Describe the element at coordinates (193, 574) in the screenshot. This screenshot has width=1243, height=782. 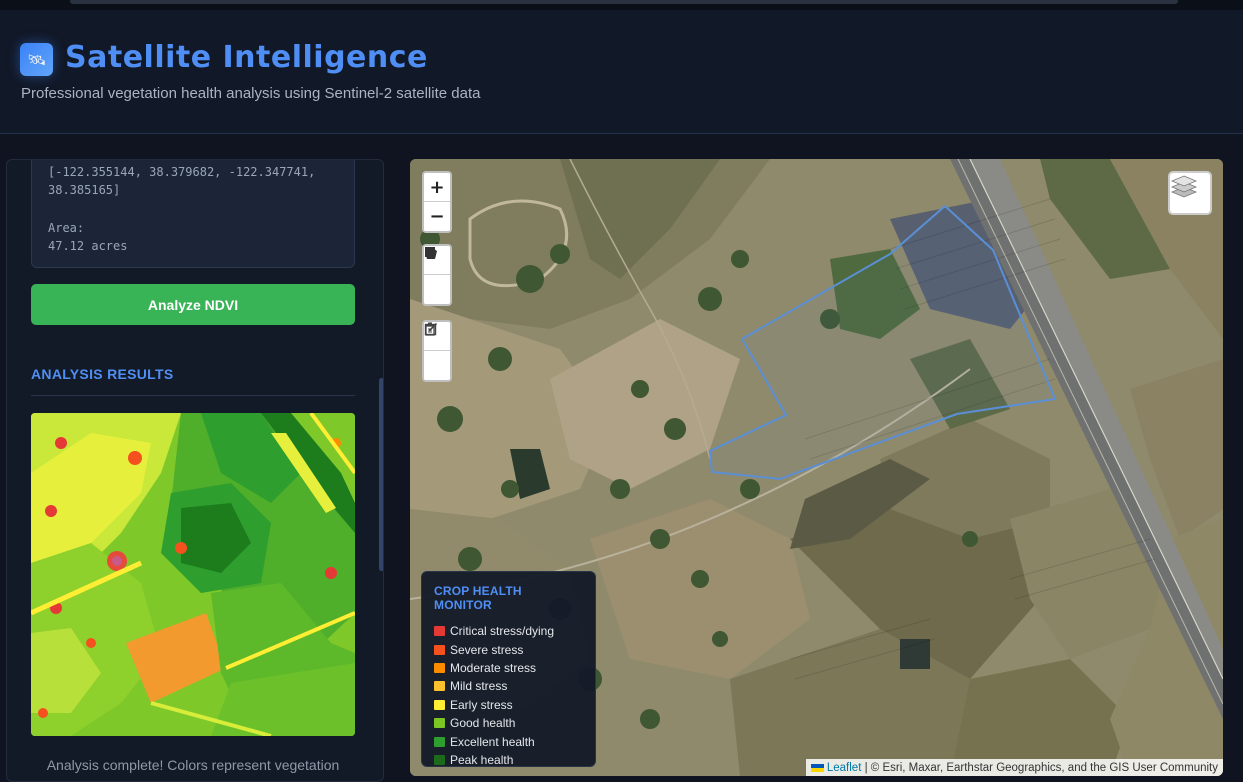
I see `ndvi-result-image` at that location.